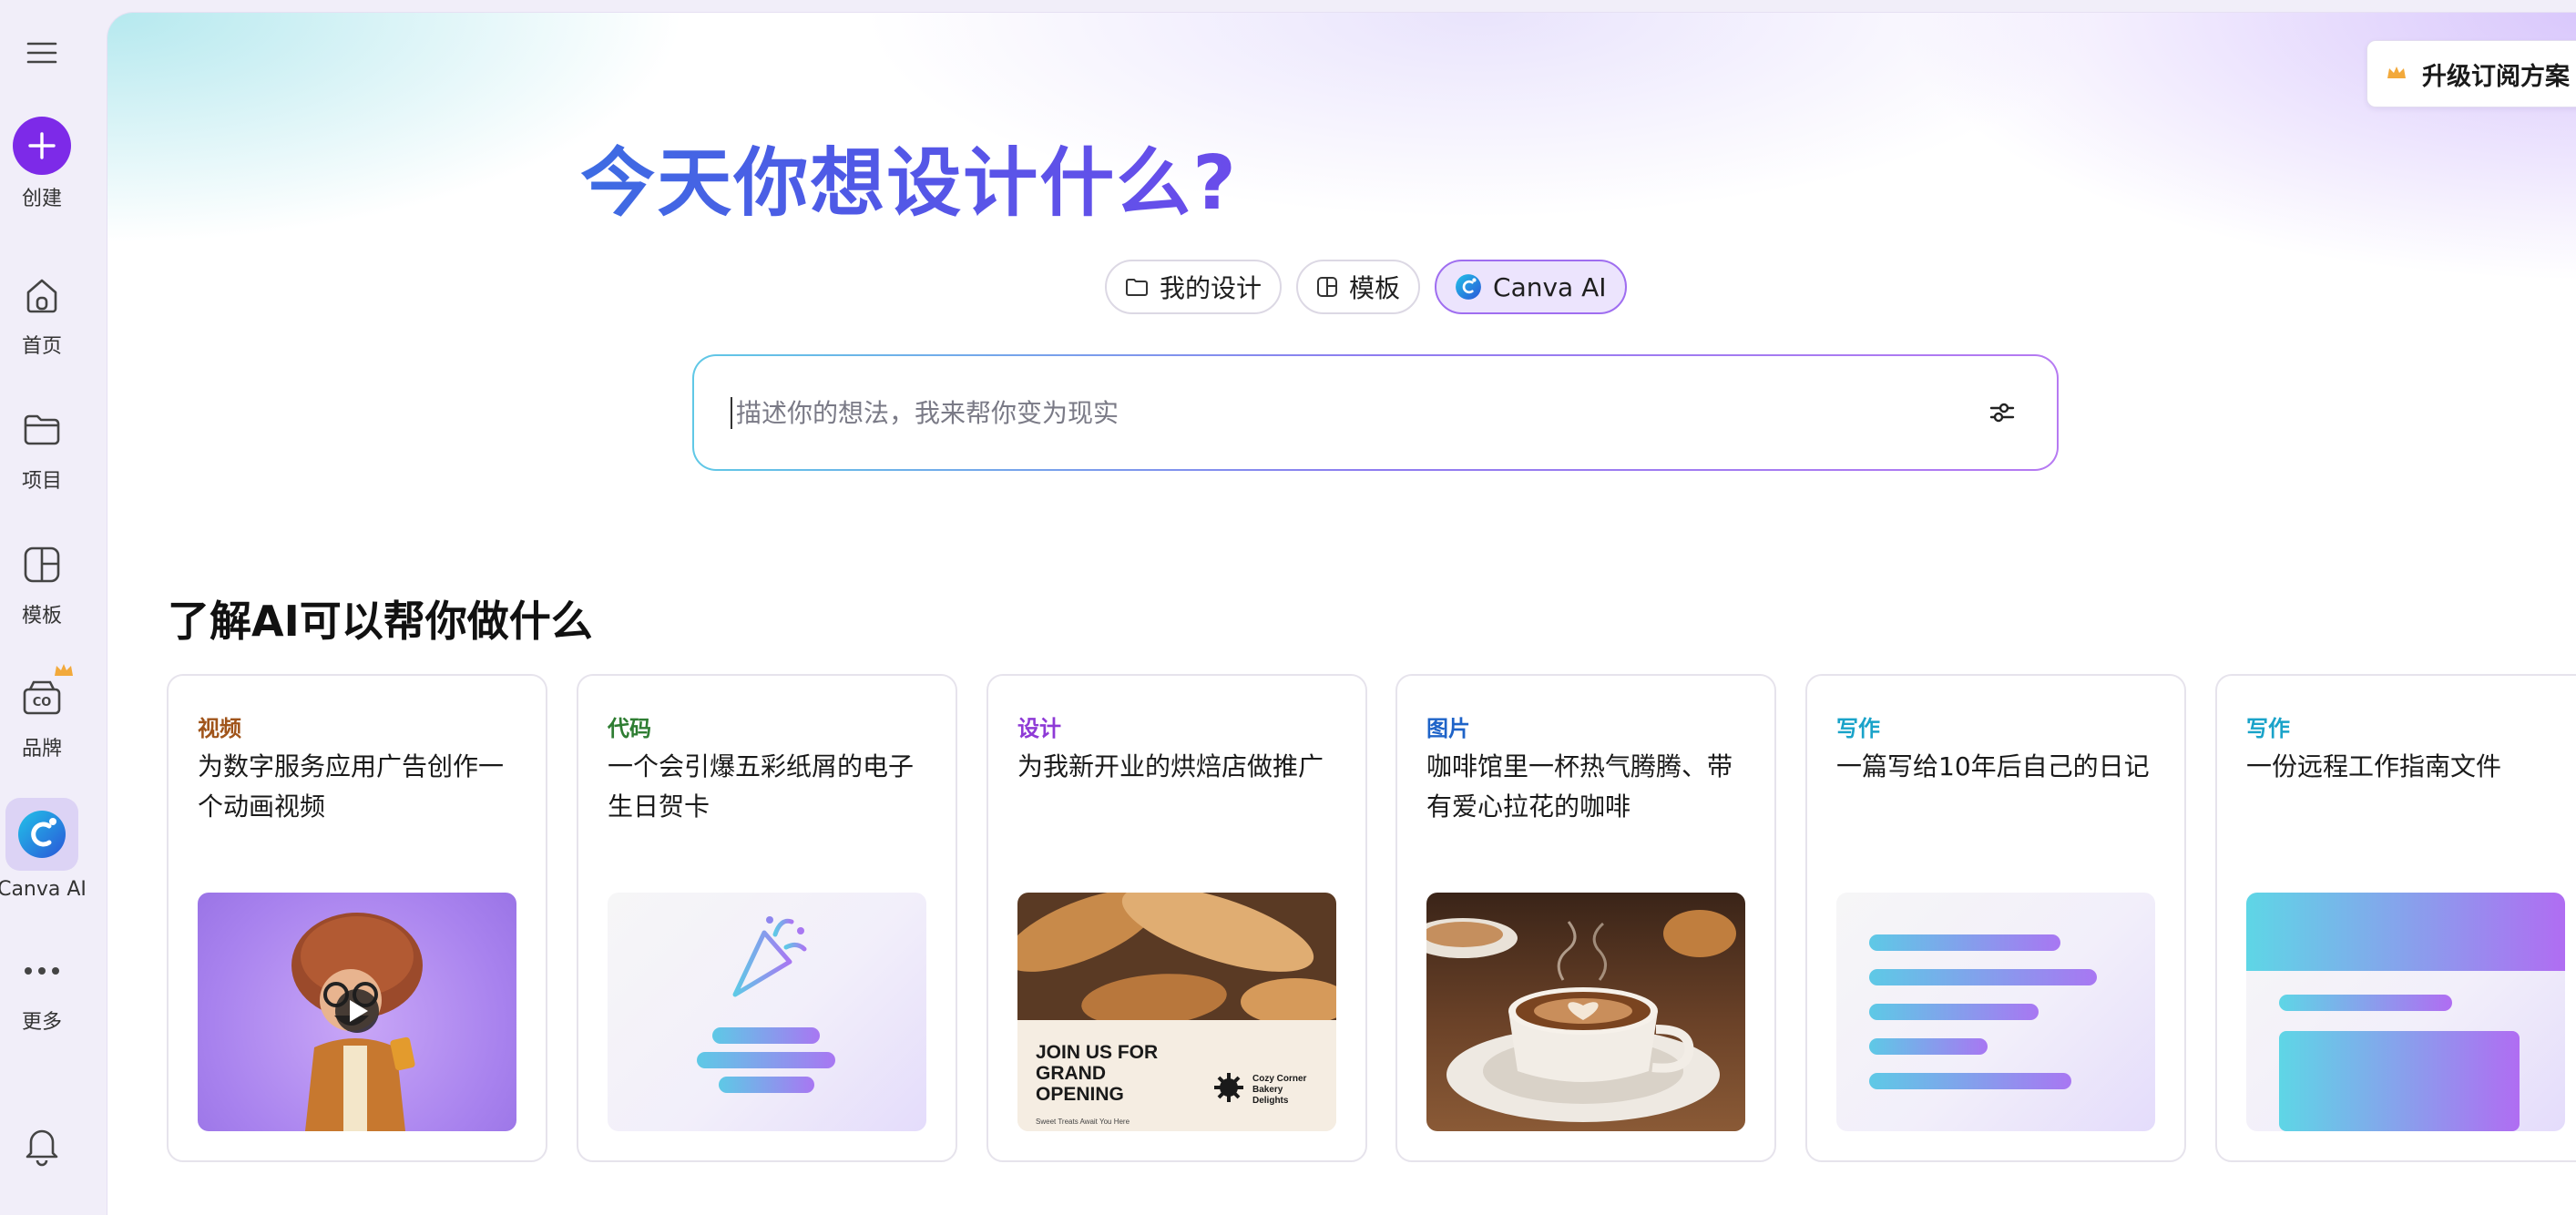 The image size is (2576, 1215). Describe the element at coordinates (1579, 786) in the screenshot. I see `card-text: 咖啡馆里一杯热气腾腾、带有爱心拉花的咖啡` at that location.